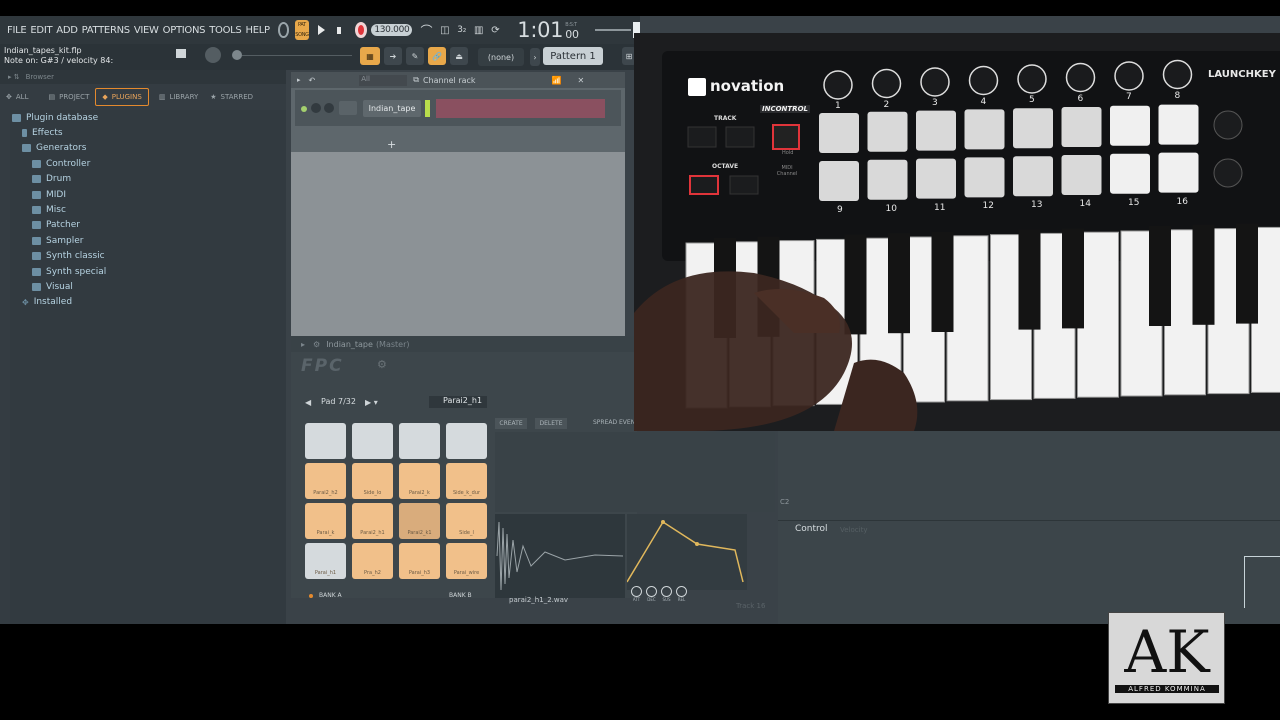 The image size is (1280, 720). What do you see at coordinates (148, 132) in the screenshot?
I see `tree-item-effects: Effects` at bounding box center [148, 132].